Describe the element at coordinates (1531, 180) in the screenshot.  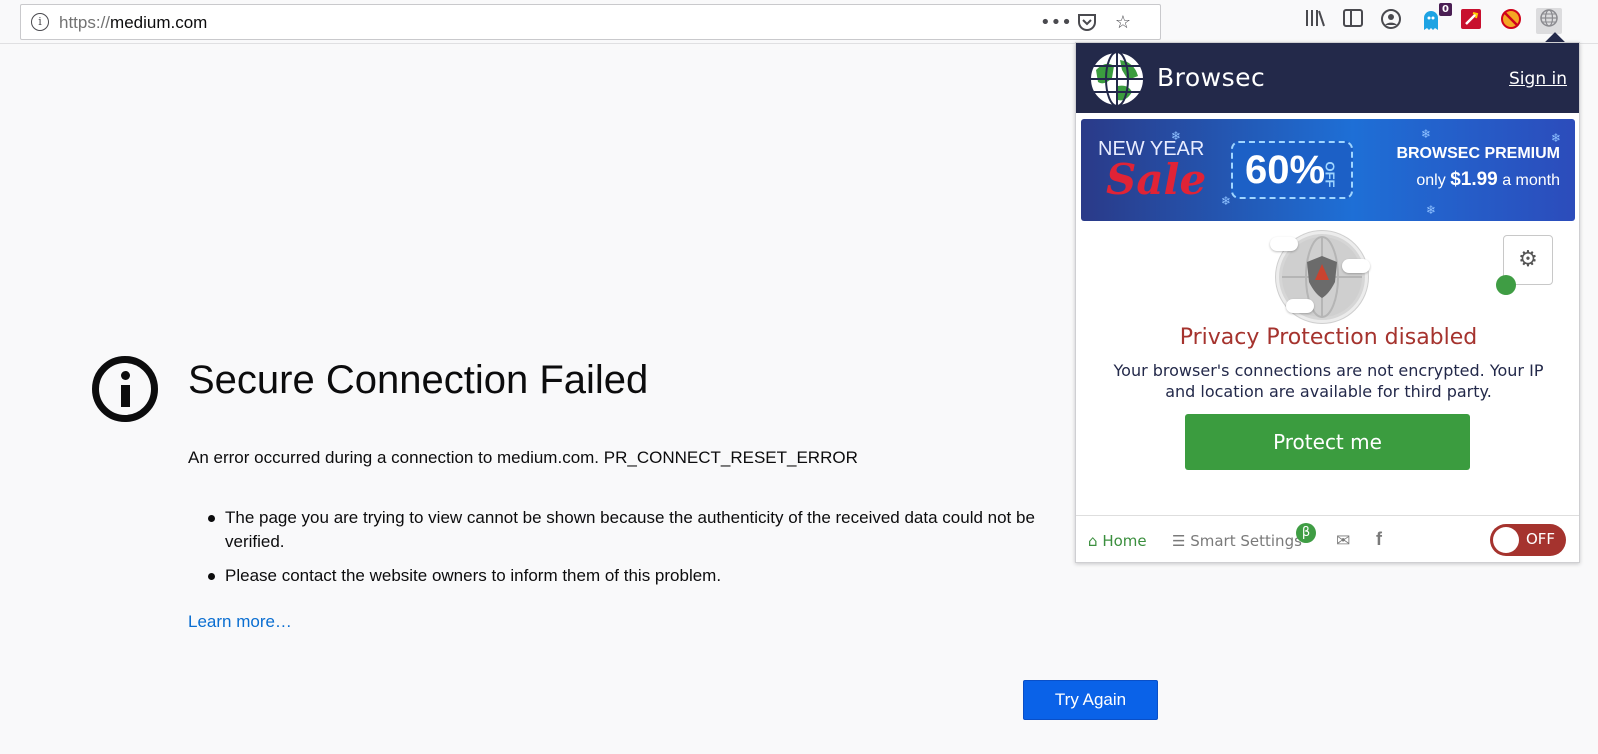
I see `price-suffix: a month` at that location.